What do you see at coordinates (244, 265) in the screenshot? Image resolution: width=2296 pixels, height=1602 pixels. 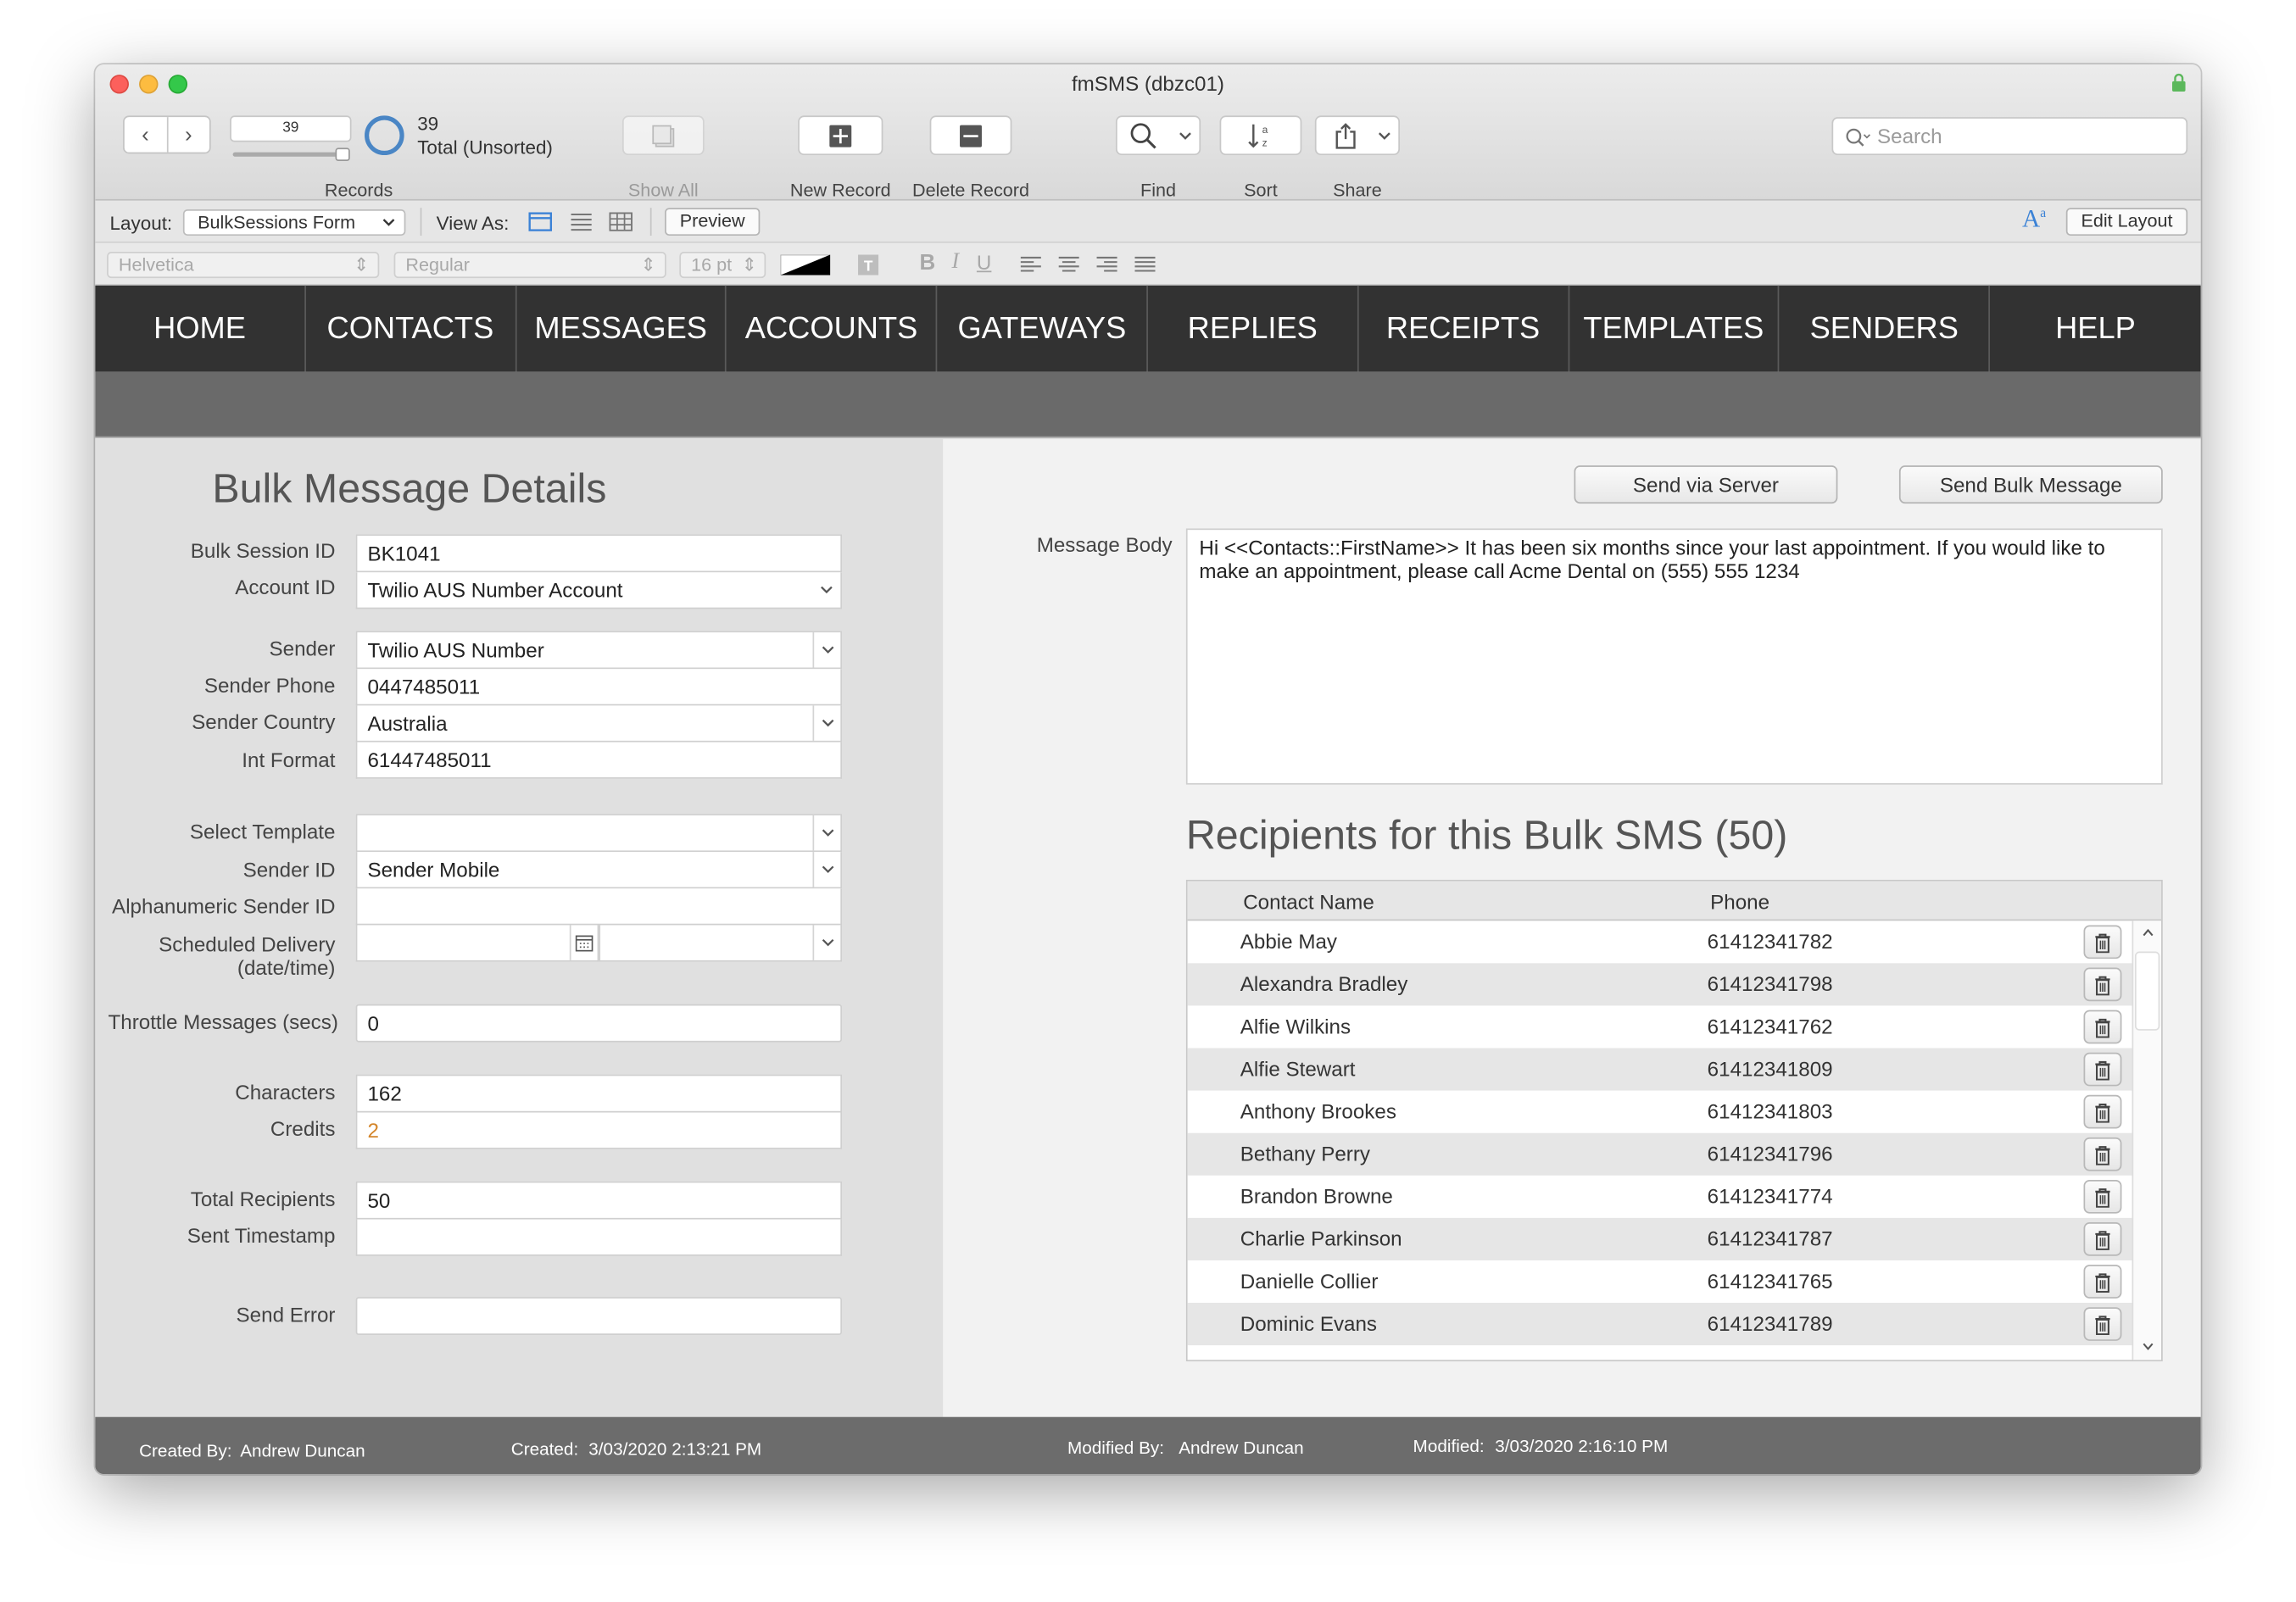 I see `font-select: Helvetica ⇕` at bounding box center [244, 265].